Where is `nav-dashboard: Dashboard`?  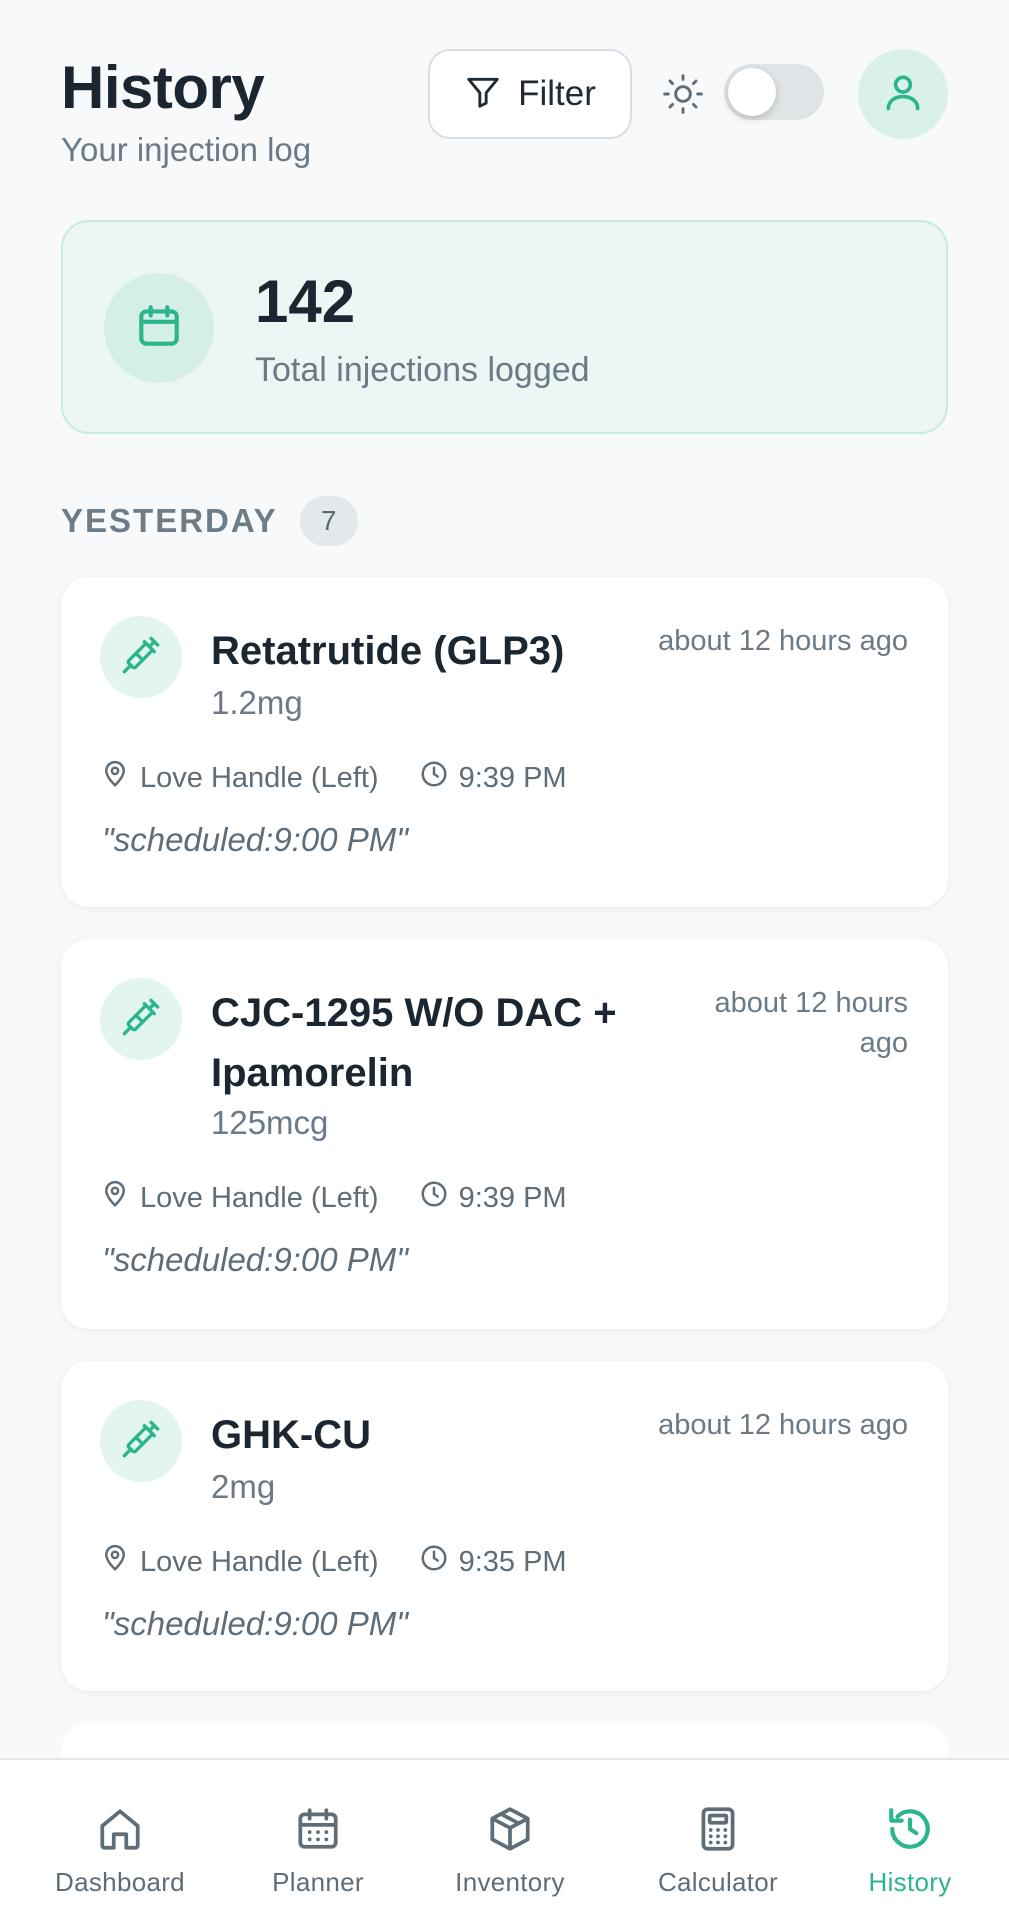 nav-dashboard: Dashboard is located at coordinates (120, 1840).